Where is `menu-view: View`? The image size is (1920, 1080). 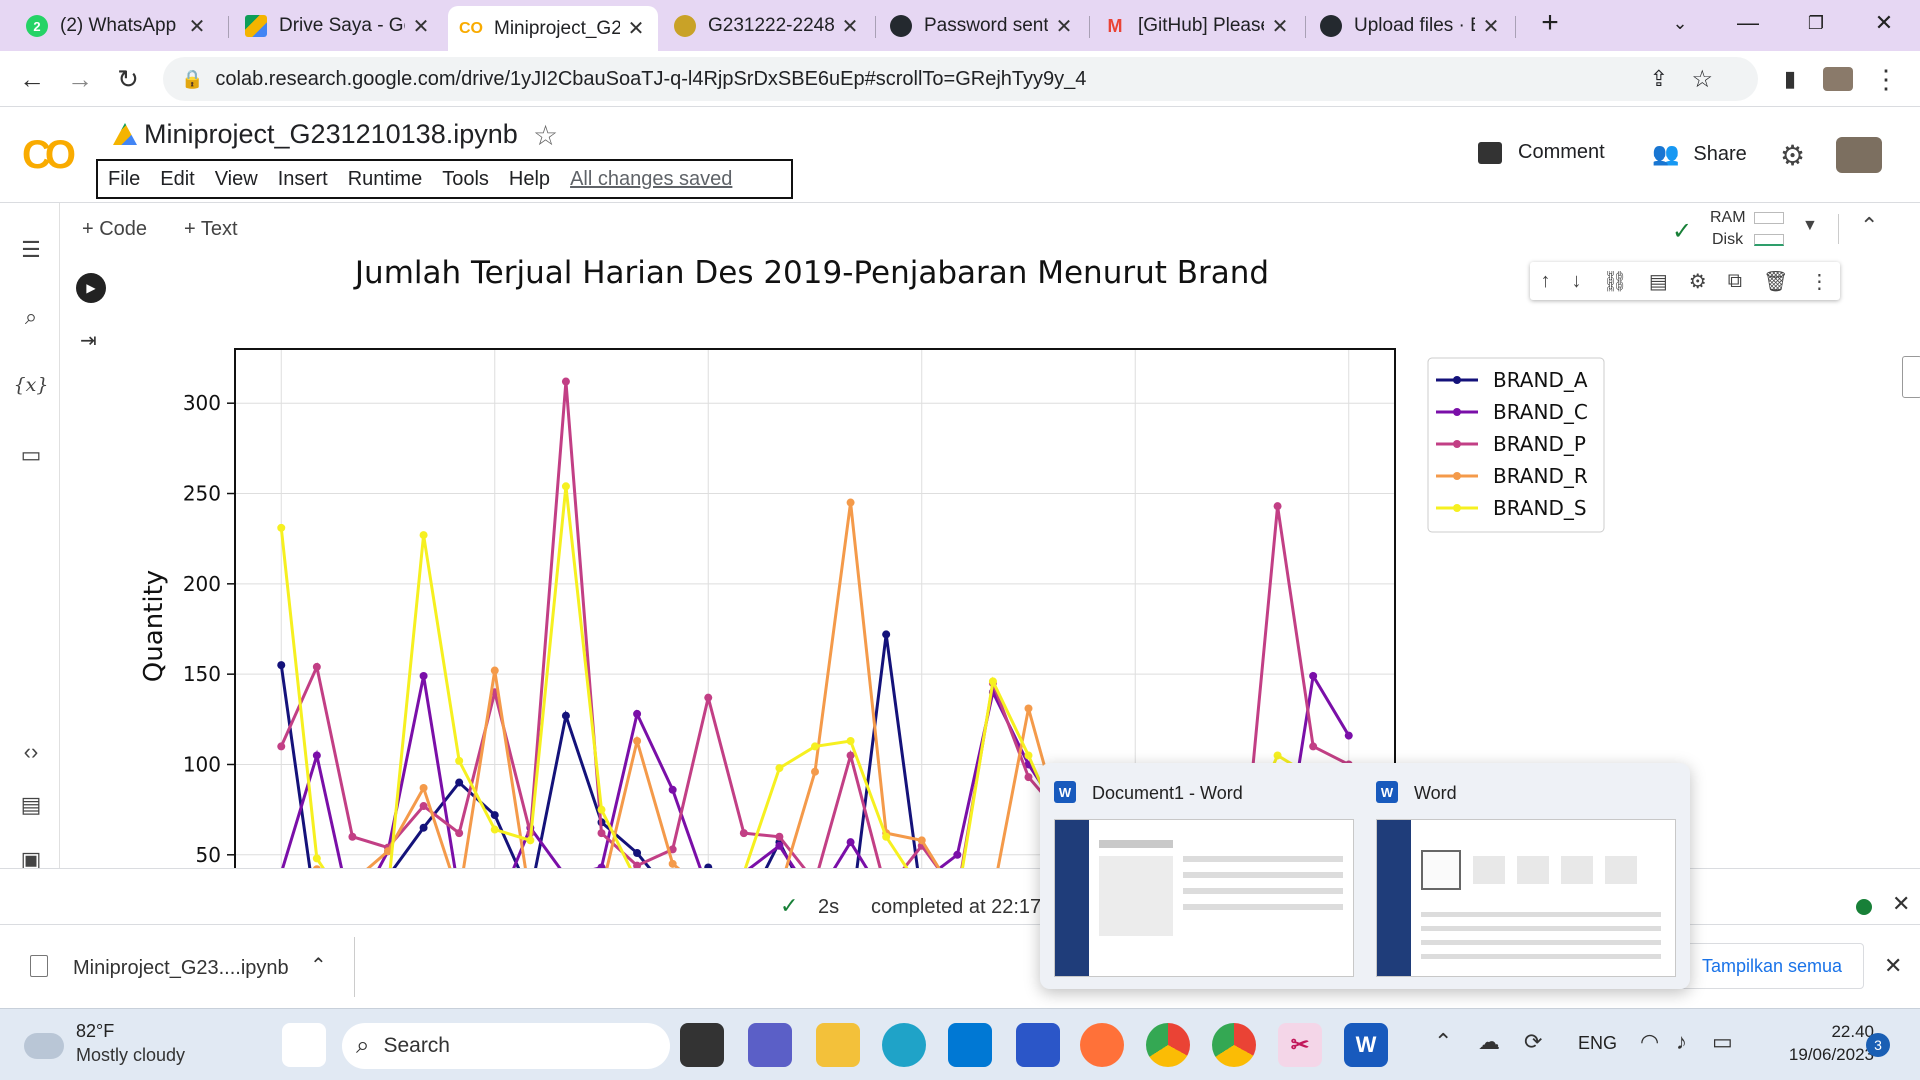
menu-view: View is located at coordinates (236, 179).